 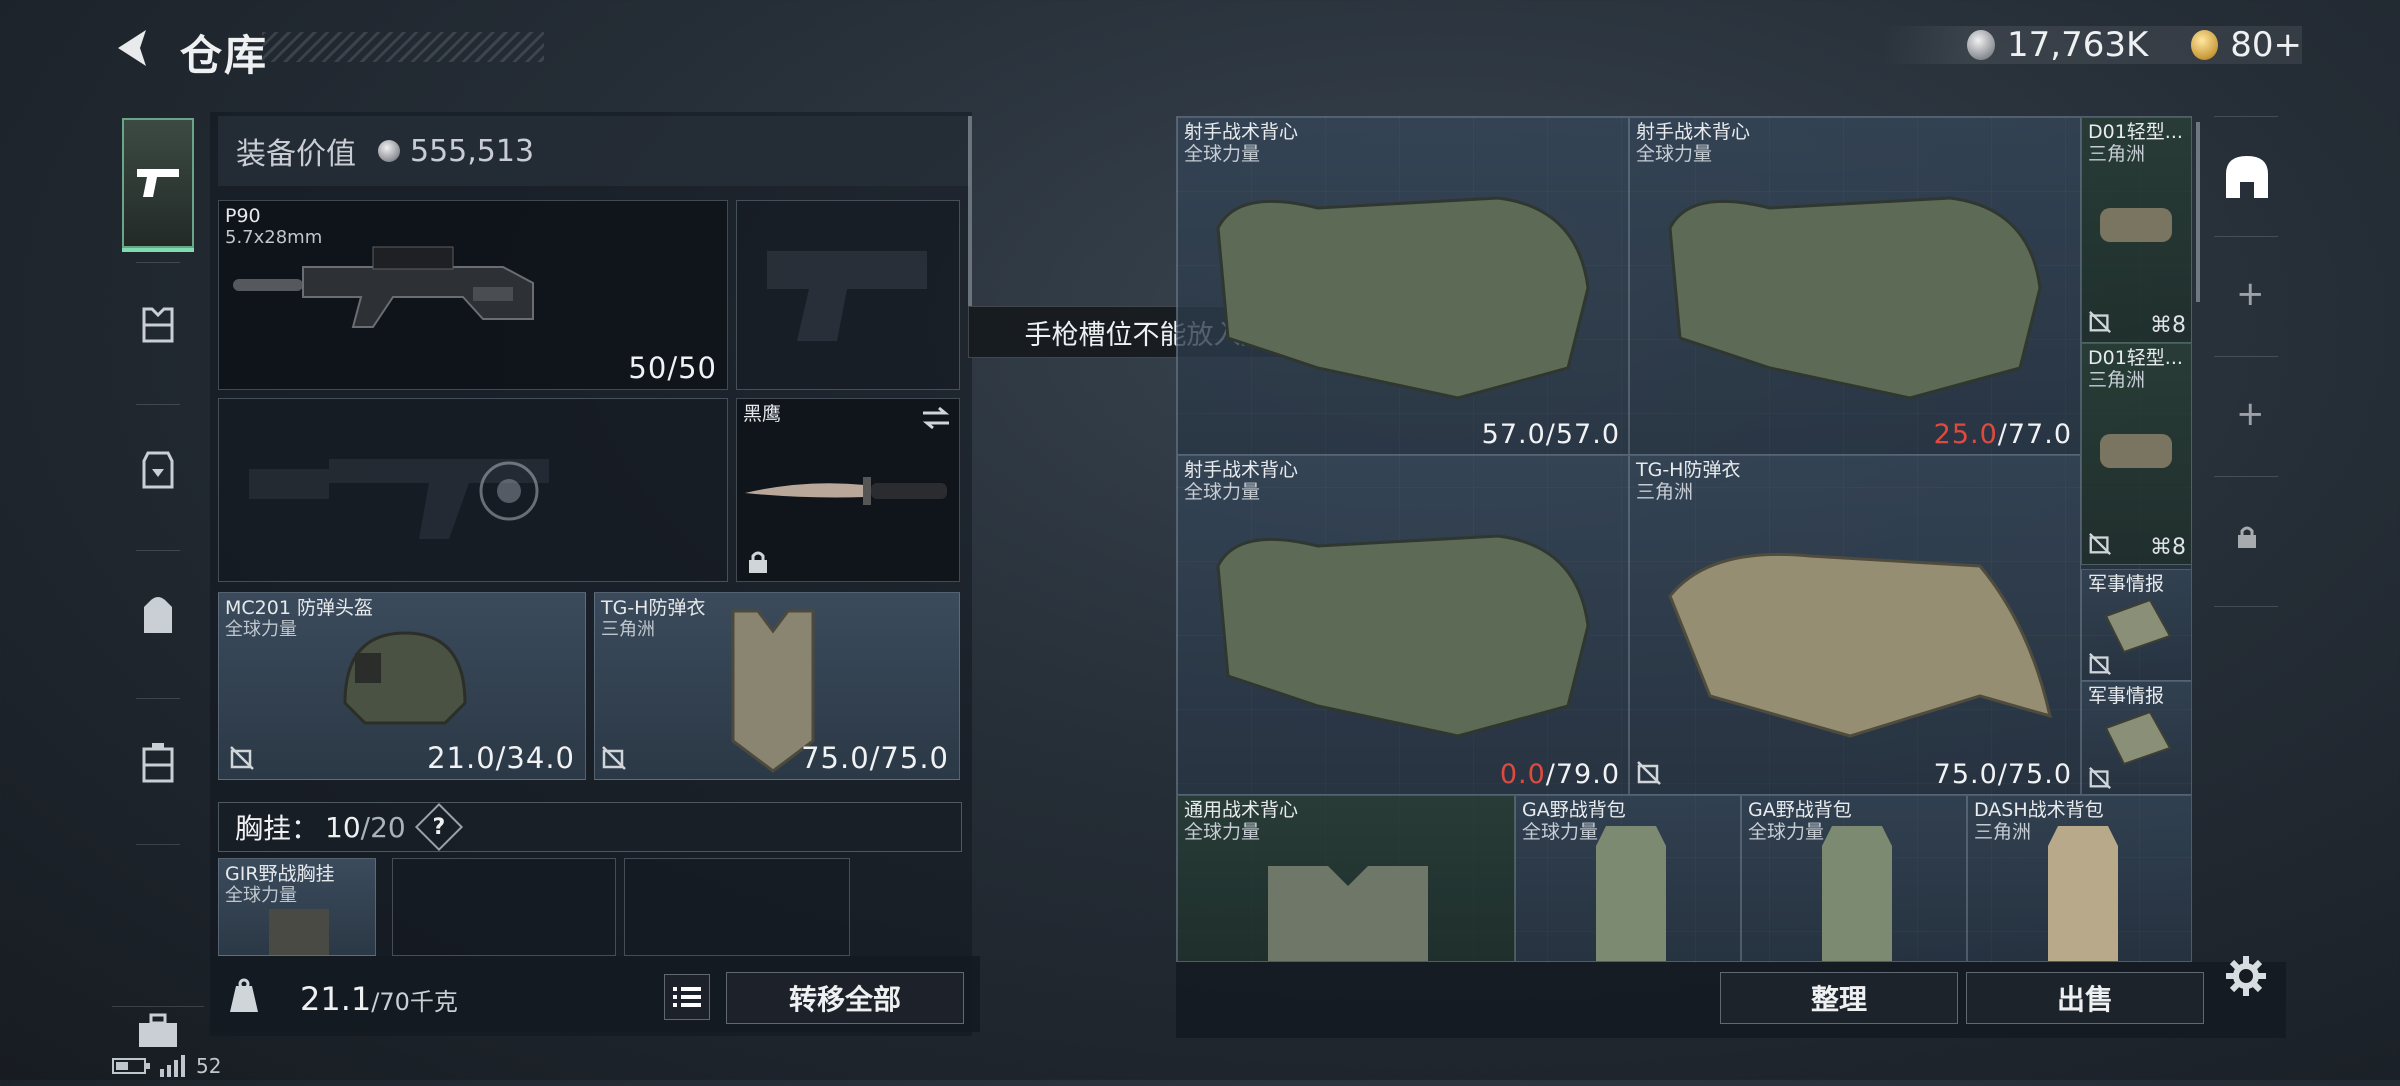 What do you see at coordinates (2179, 325) in the screenshot?
I see `item-count: 8` at bounding box center [2179, 325].